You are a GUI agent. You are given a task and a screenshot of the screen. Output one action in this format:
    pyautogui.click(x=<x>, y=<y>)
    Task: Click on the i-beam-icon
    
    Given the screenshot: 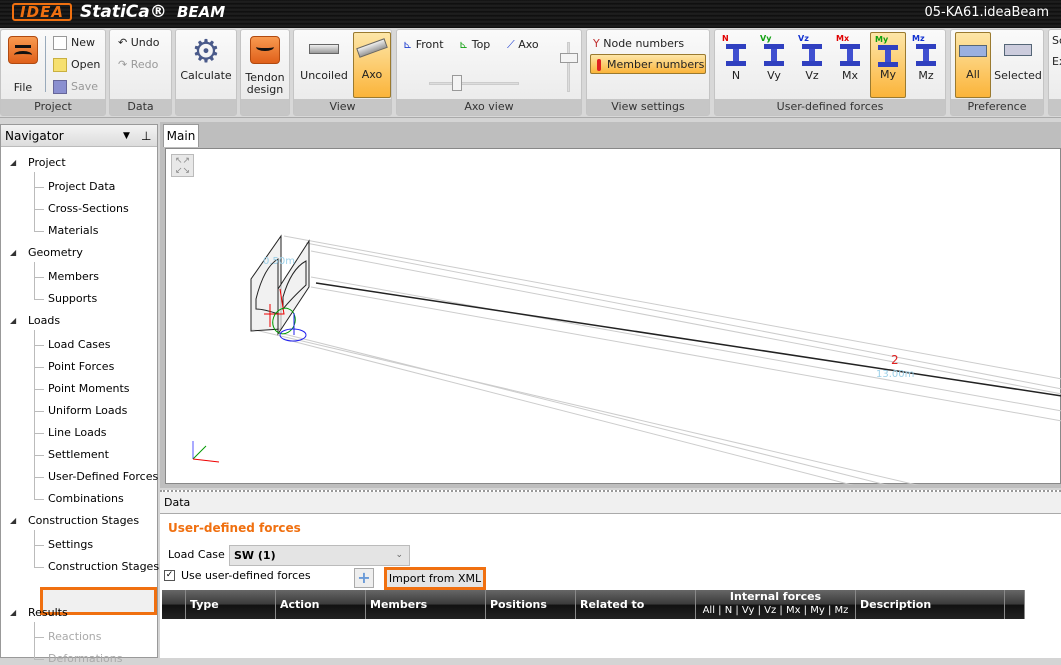 What is the action you would take?
    pyautogui.click(x=888, y=56)
    